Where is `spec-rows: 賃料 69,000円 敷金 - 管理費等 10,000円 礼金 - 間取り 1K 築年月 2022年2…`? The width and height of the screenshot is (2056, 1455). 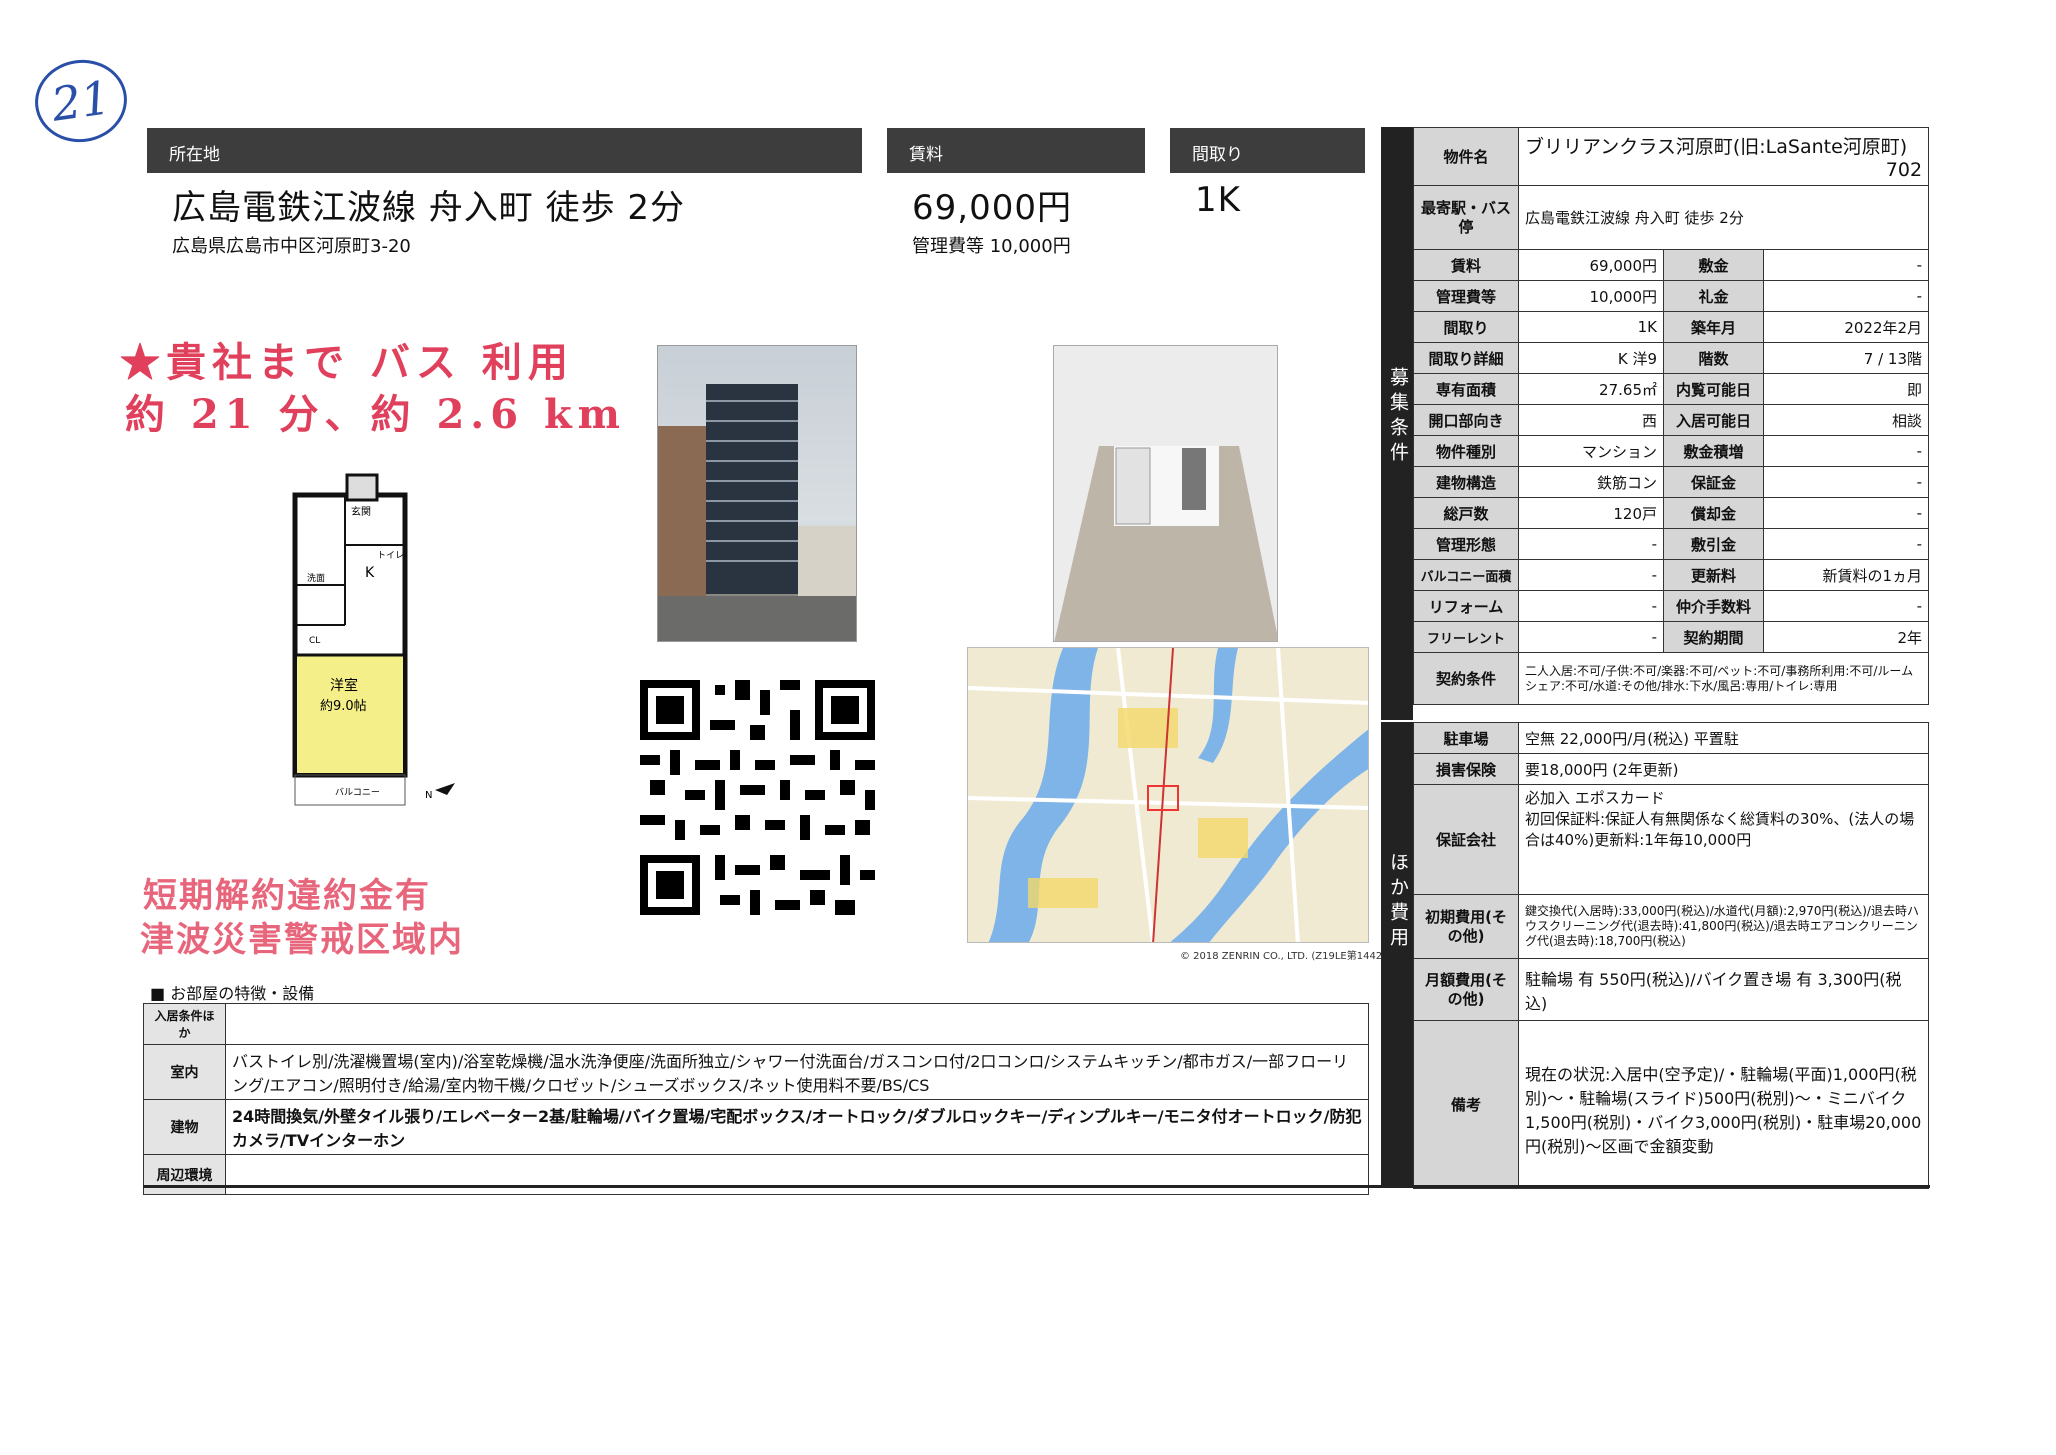
spec-rows: 賃料 69,000円 敷金 - 管理費等 10,000円 礼金 - 間取り 1K 築年月 2022年2… is located at coordinates (1671, 451).